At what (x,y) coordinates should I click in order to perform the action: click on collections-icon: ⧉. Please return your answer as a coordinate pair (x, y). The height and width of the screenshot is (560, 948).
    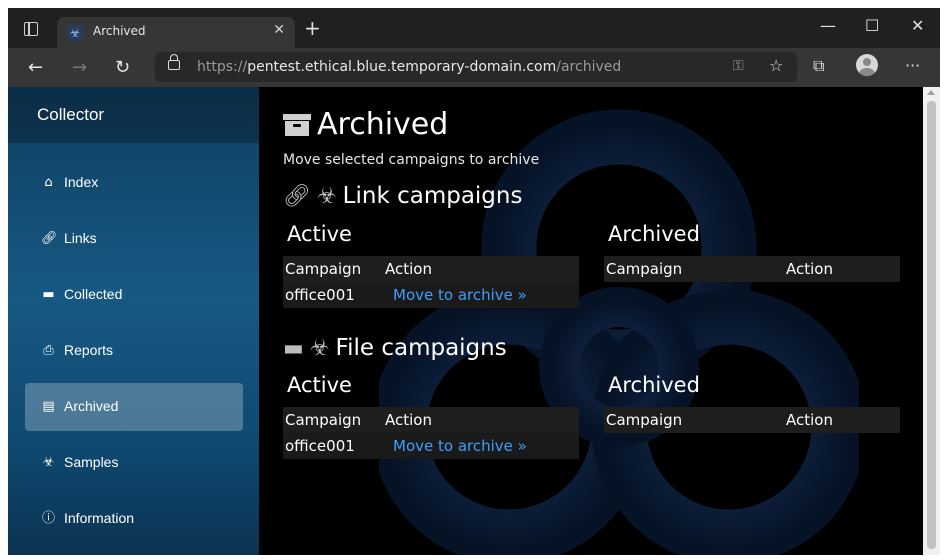
    Looking at the image, I should click on (818, 66).